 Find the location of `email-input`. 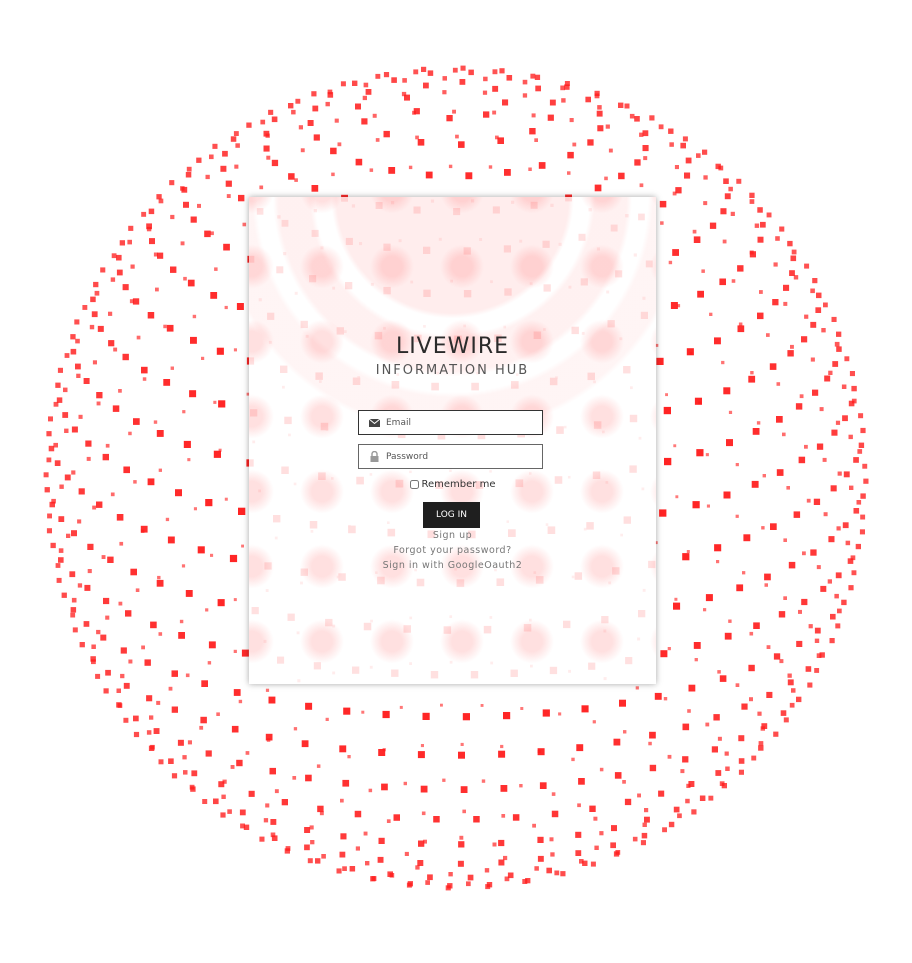

email-input is located at coordinates (460, 422).